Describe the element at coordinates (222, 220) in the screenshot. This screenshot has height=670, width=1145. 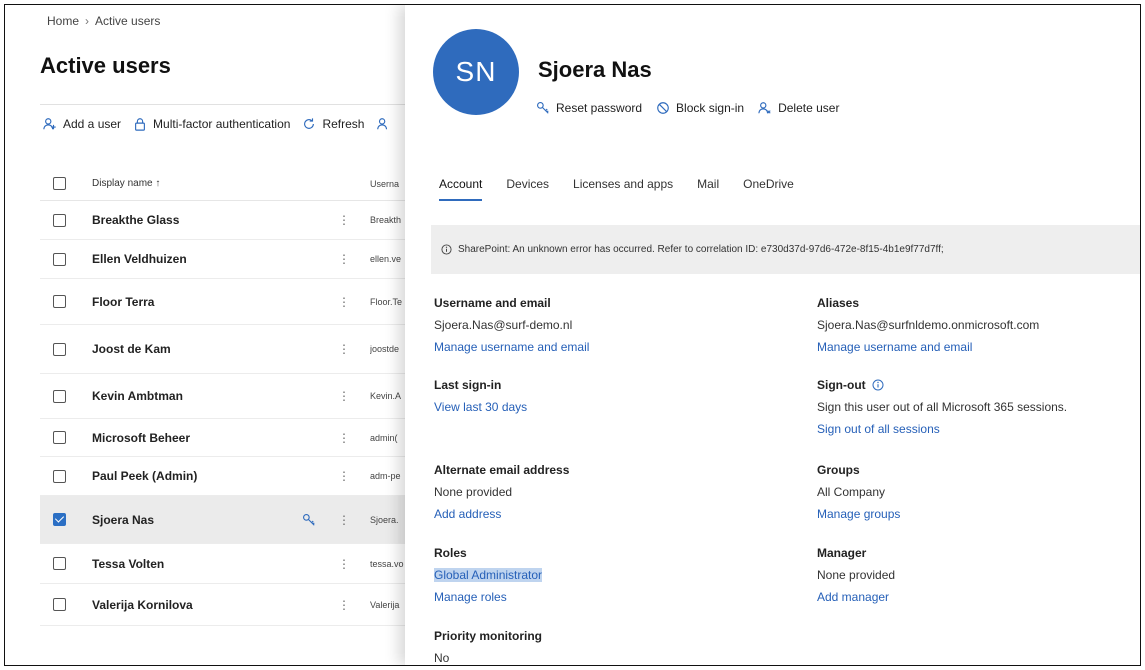
I see `table-row: Breakthe Glass ⋮ Breakth` at that location.